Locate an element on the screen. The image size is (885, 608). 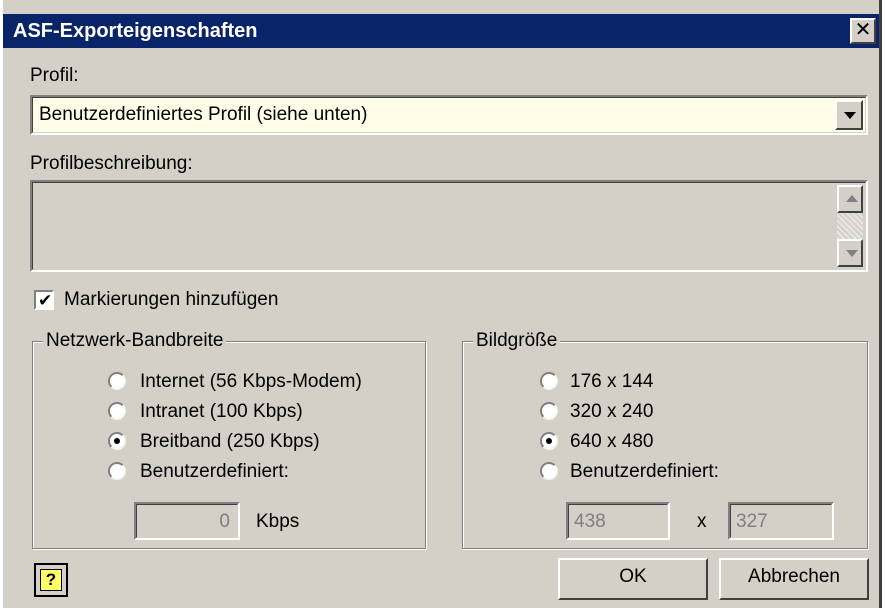
image-height-value: 327 is located at coordinates (752, 521).